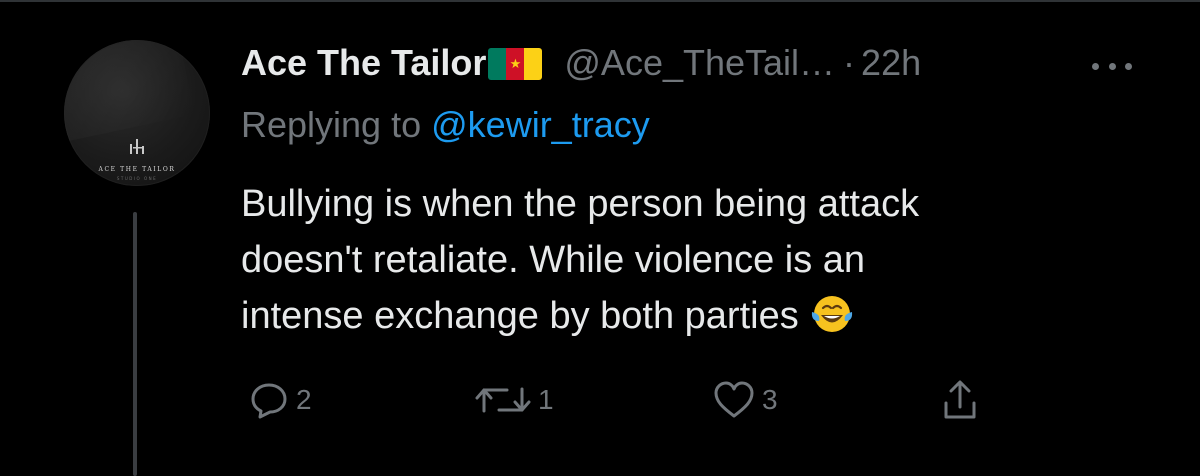 The image size is (1200, 476). What do you see at coordinates (363, 63) in the screenshot?
I see `display-name: Ace The Tailor` at bounding box center [363, 63].